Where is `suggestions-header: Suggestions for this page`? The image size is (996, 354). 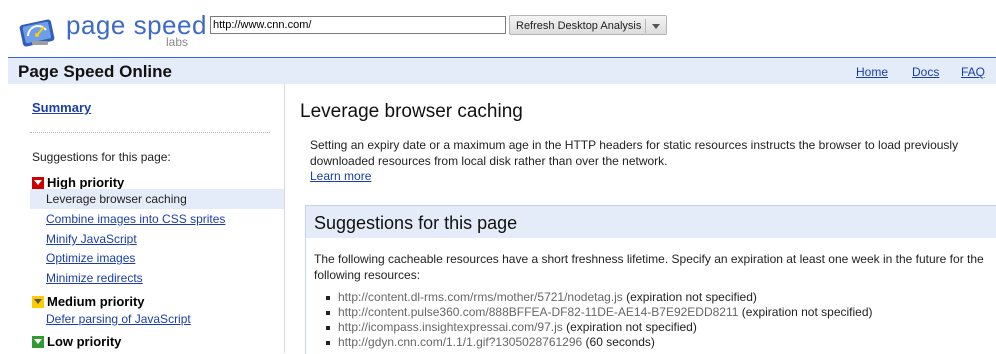 suggestions-header: Suggestions for this page is located at coordinates (651, 222).